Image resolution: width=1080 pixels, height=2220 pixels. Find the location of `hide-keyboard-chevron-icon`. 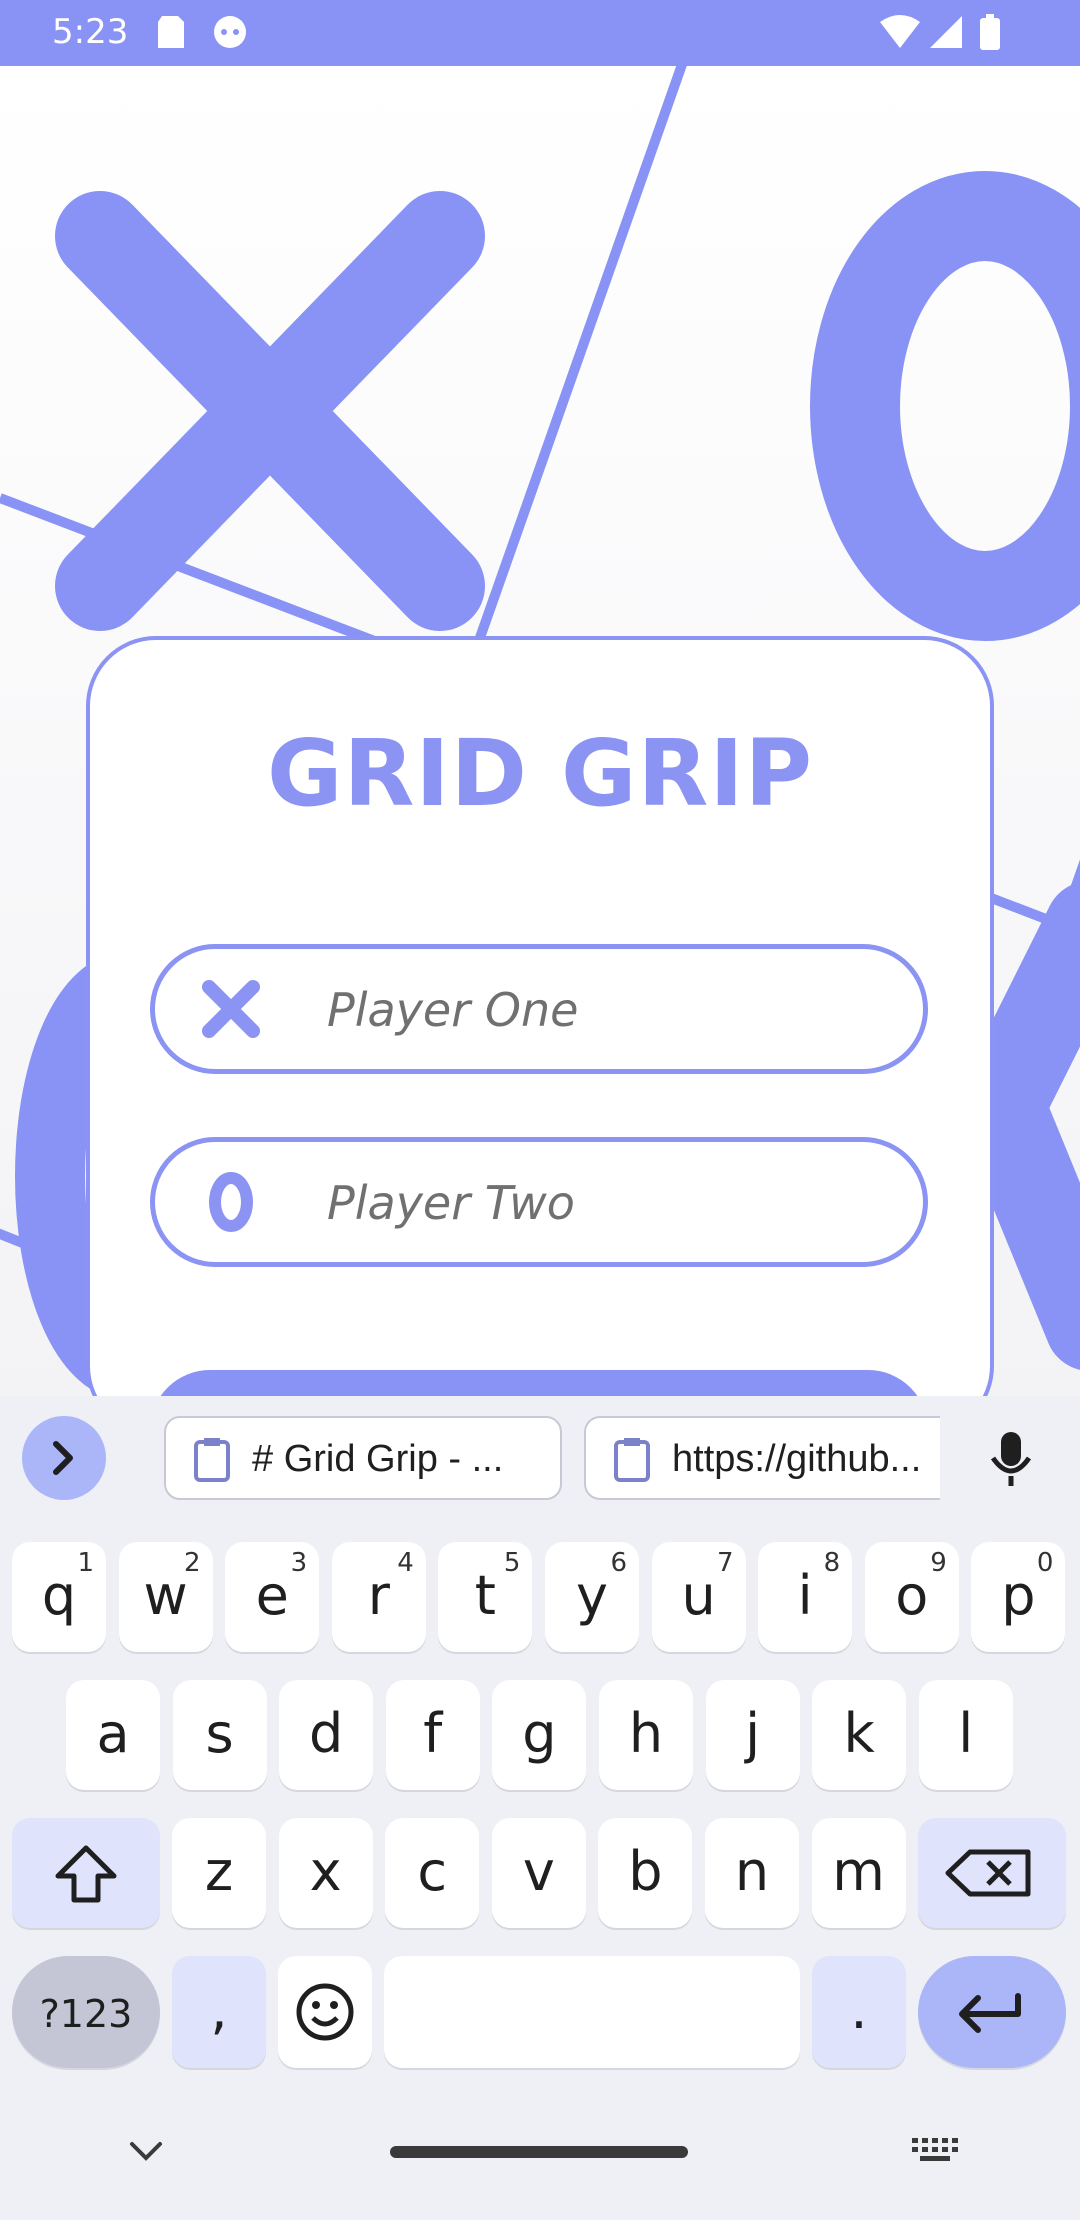

hide-keyboard-chevron-icon is located at coordinates (146, 2151).